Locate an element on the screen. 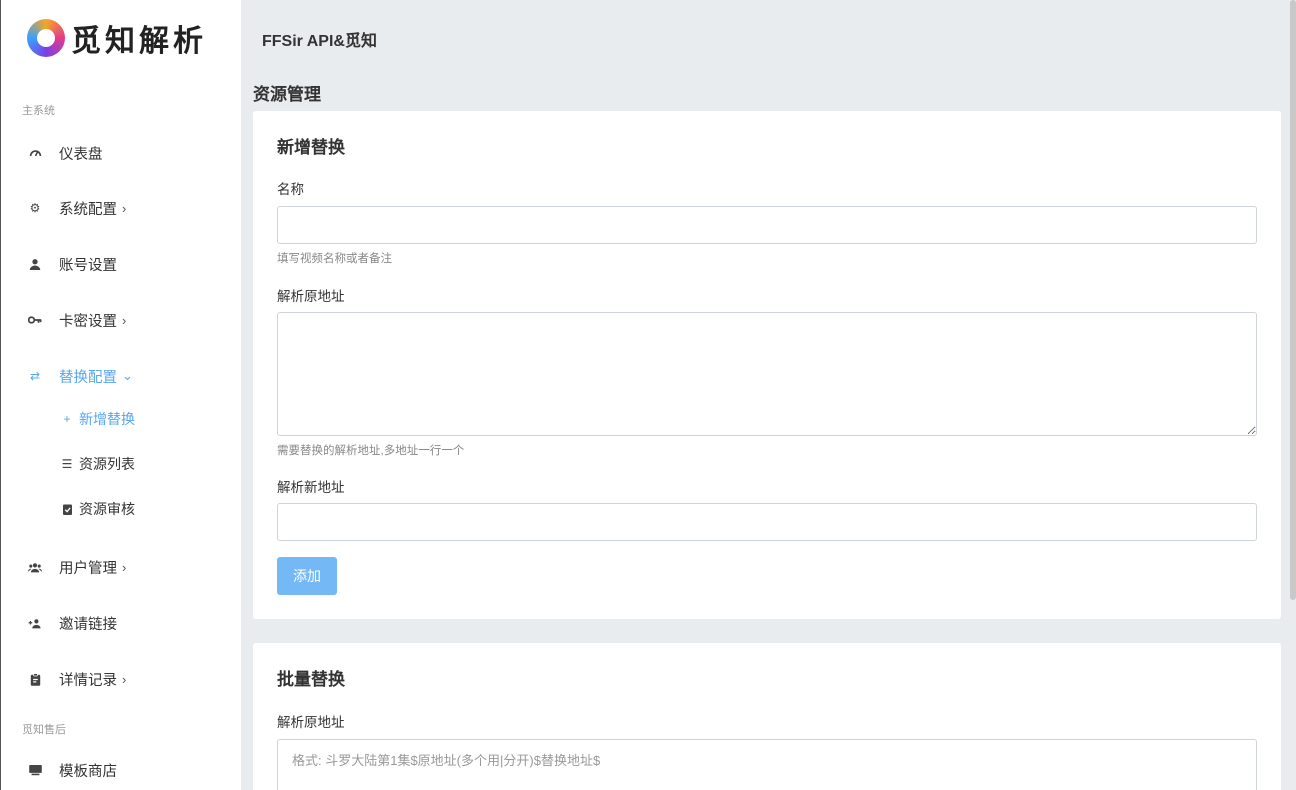 This screenshot has width=1296, height=790. sidebar-item-label: 详情记录 is located at coordinates (88, 680).